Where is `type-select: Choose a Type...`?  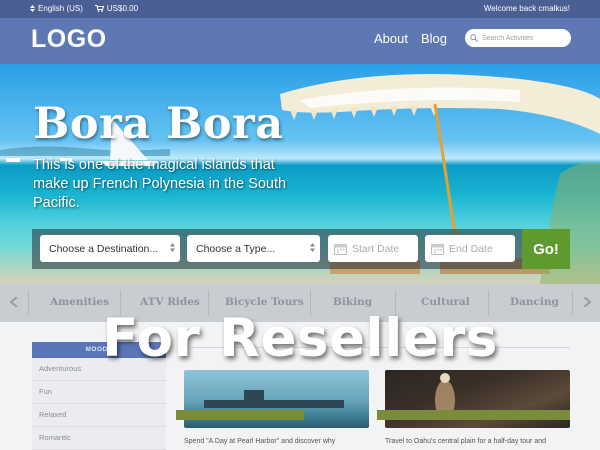 type-select: Choose a Type... is located at coordinates (253, 248).